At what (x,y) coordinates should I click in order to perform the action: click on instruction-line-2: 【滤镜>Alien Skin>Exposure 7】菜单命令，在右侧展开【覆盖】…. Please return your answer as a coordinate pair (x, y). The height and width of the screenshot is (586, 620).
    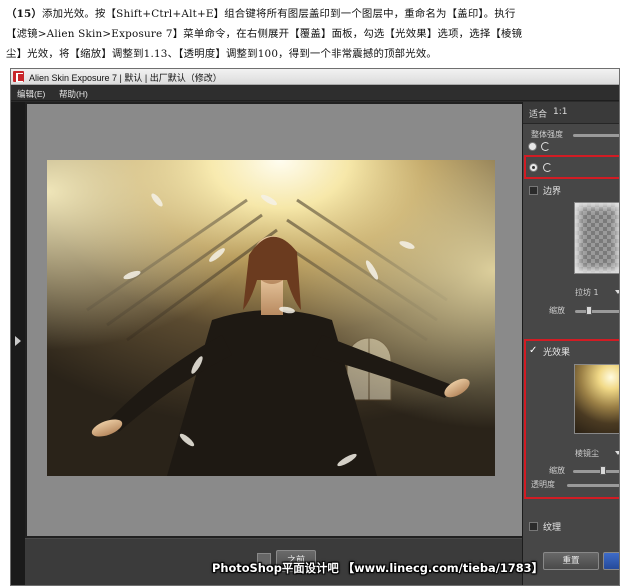
    Looking at the image, I should click on (264, 34).